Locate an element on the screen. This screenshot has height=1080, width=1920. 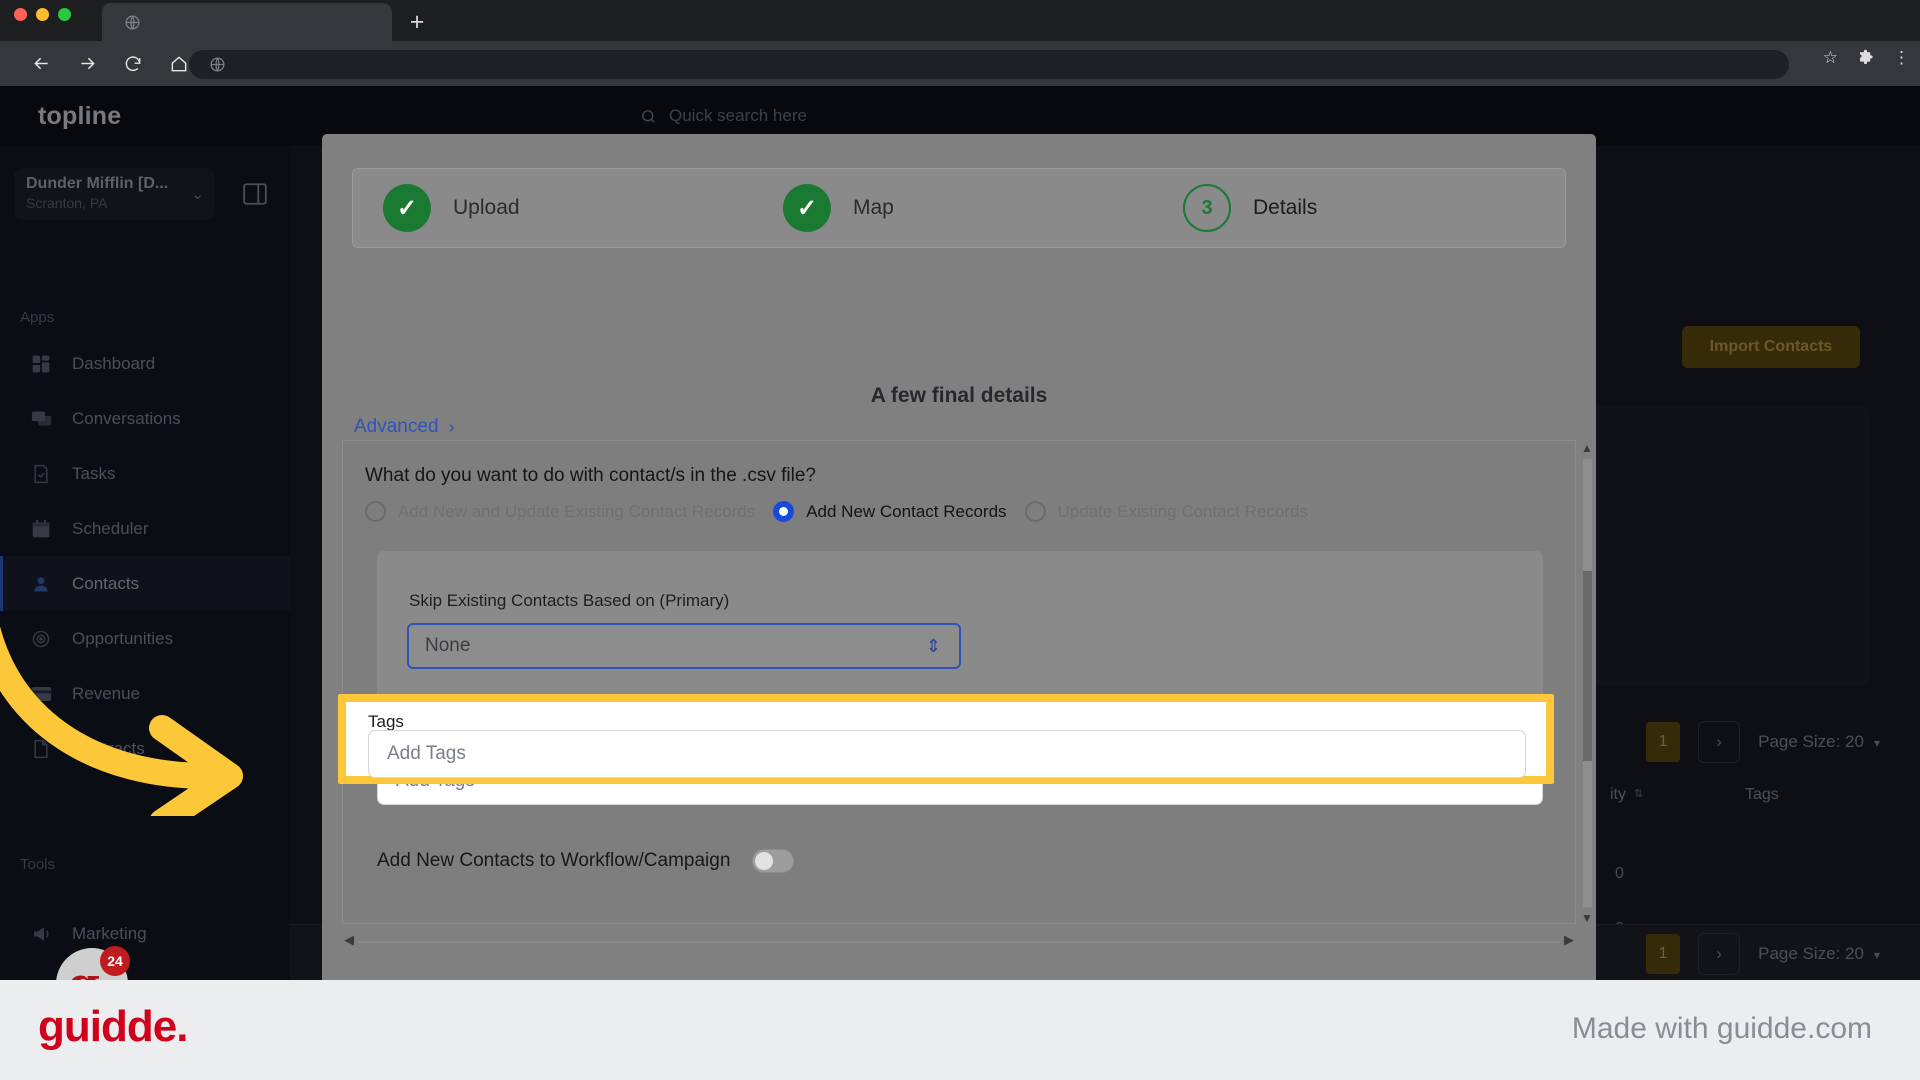
guidde-logo: guidde. is located at coordinates (113, 1026).